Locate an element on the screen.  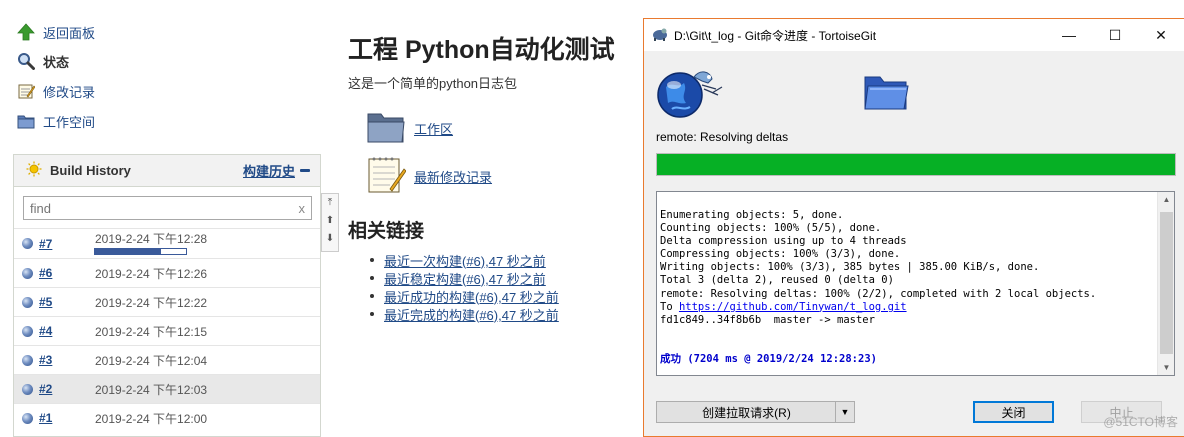
sidebar-item-changes: 修改记录 is located at coordinates (55, 91).